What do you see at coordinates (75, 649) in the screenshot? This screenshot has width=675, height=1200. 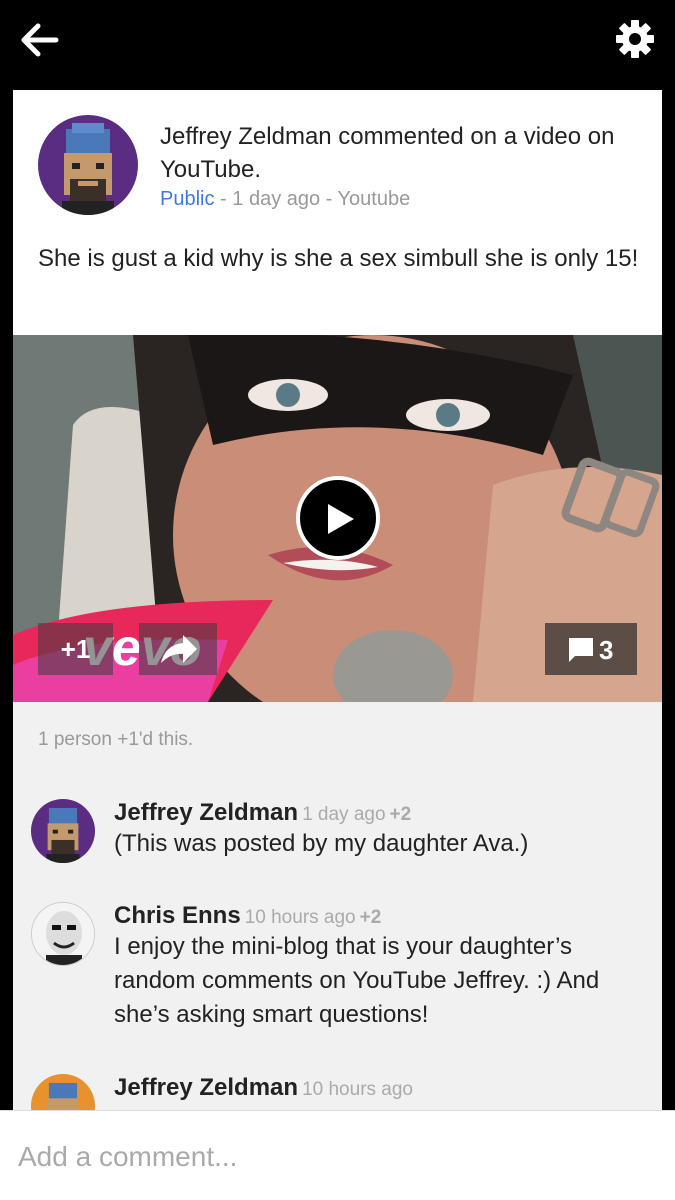 I see `plus-one-button: +1` at bounding box center [75, 649].